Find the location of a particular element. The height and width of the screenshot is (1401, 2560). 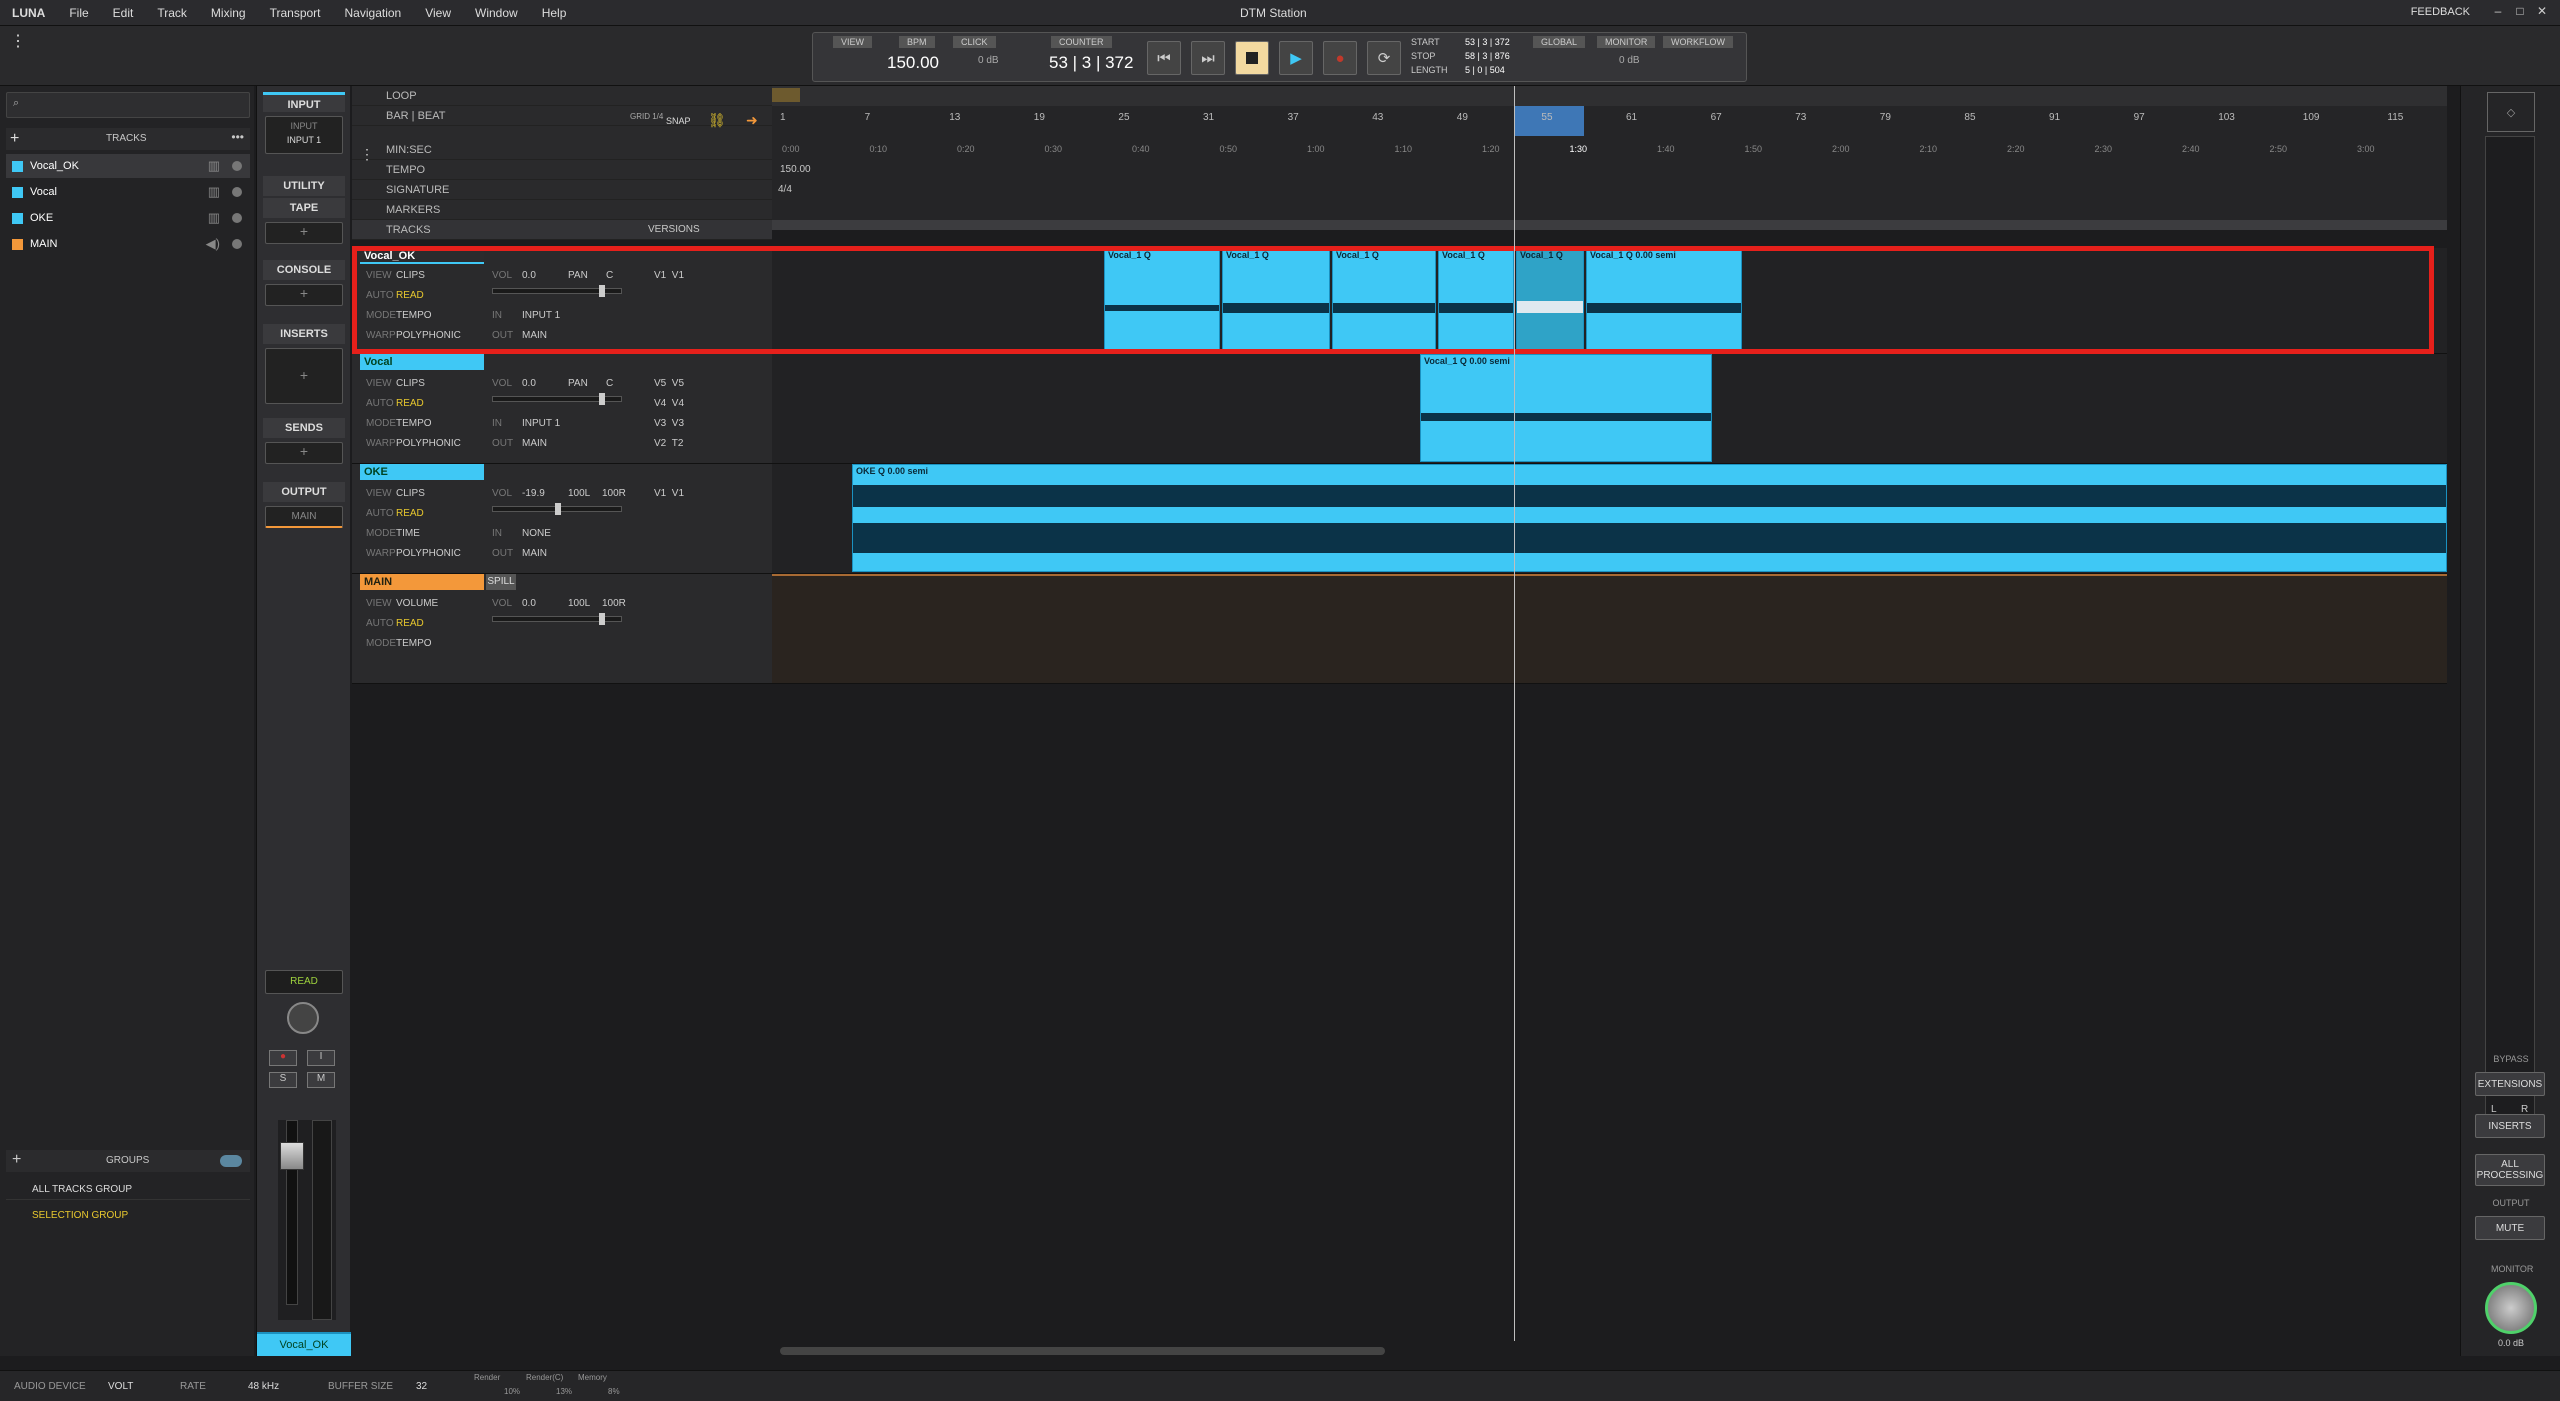

pan-value: C is located at coordinates (609, 383).